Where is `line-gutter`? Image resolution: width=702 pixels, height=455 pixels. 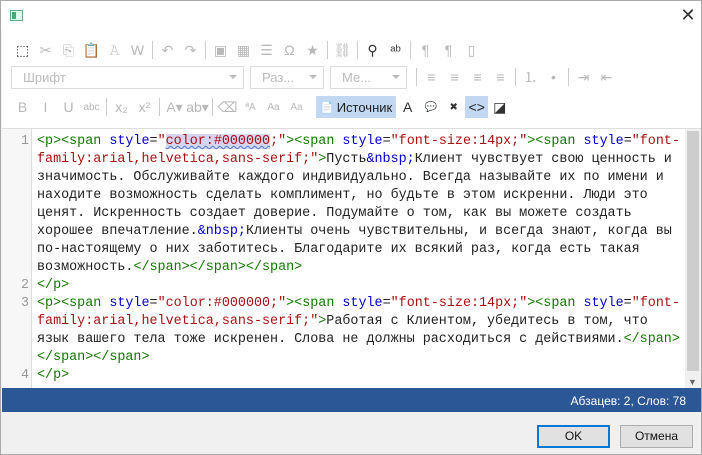
line-gutter is located at coordinates (17, 258).